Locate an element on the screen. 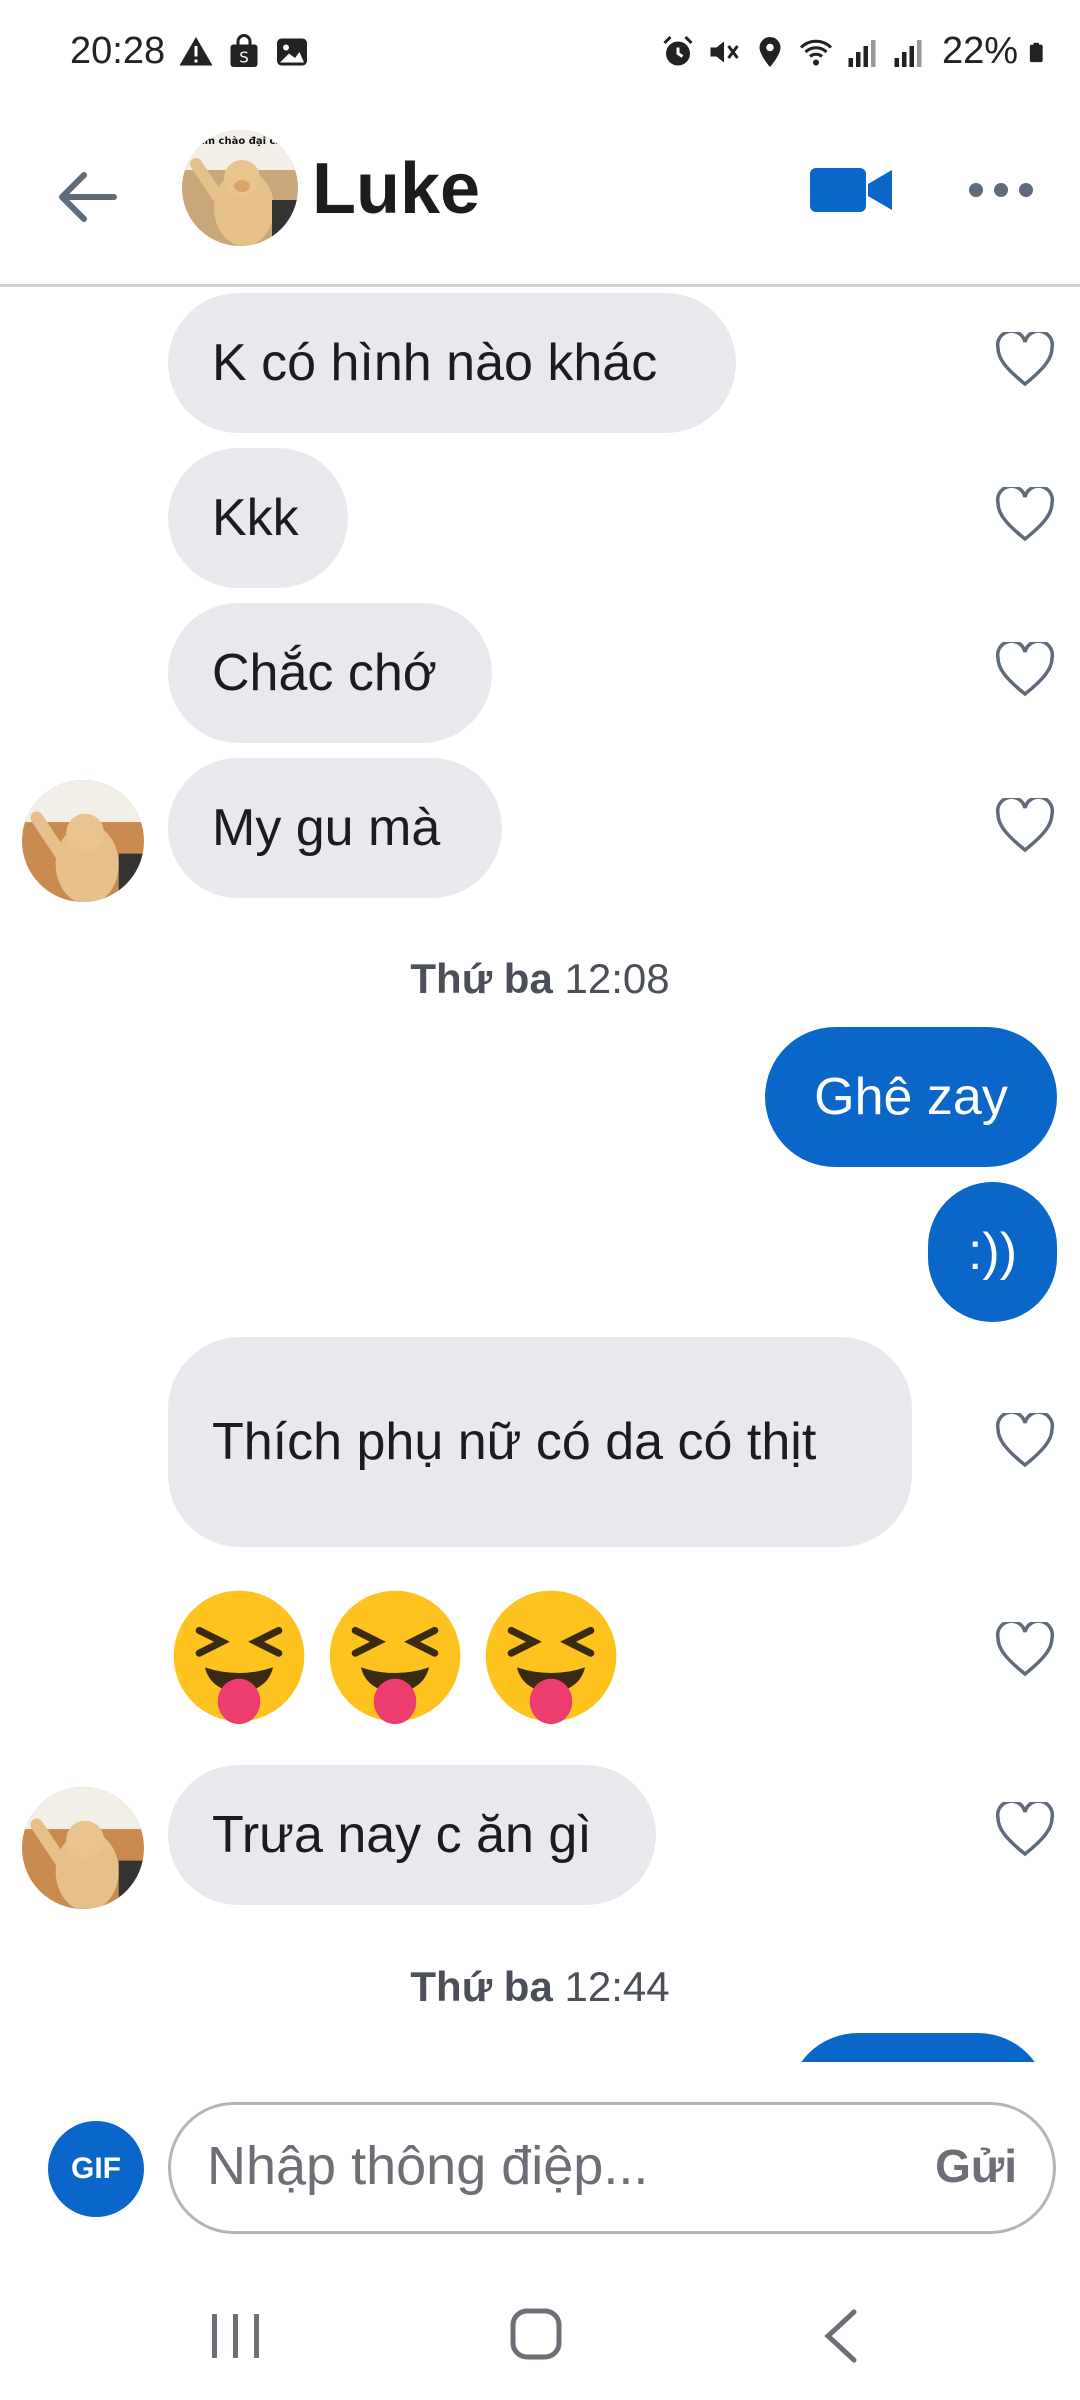 This screenshot has height=2400, width=1080. incoming-message: Trưa nay c ăn gì is located at coordinates (412, 1835).